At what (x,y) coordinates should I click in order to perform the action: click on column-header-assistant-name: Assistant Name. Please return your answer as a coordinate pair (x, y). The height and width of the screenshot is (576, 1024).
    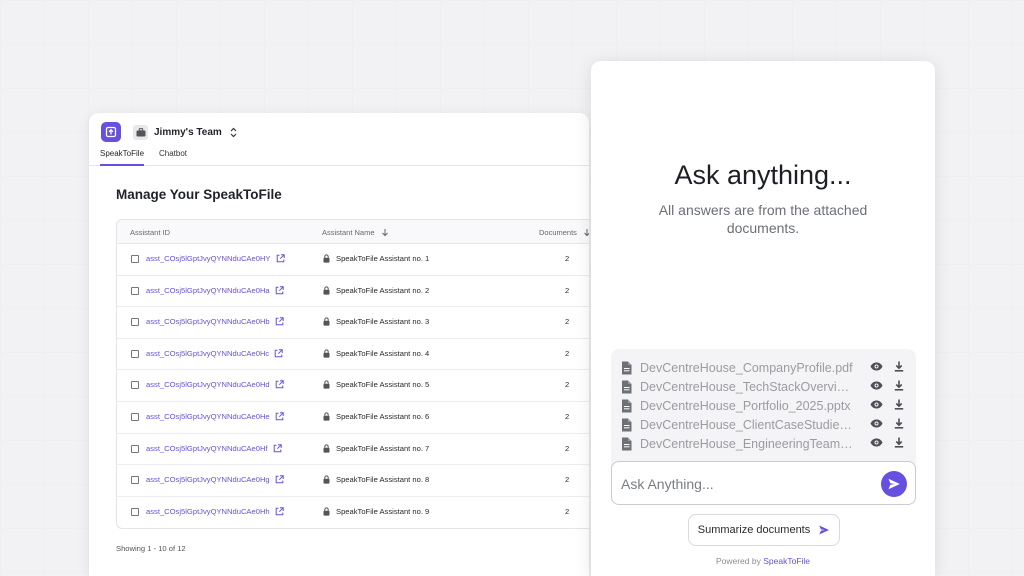
    Looking at the image, I should click on (356, 232).